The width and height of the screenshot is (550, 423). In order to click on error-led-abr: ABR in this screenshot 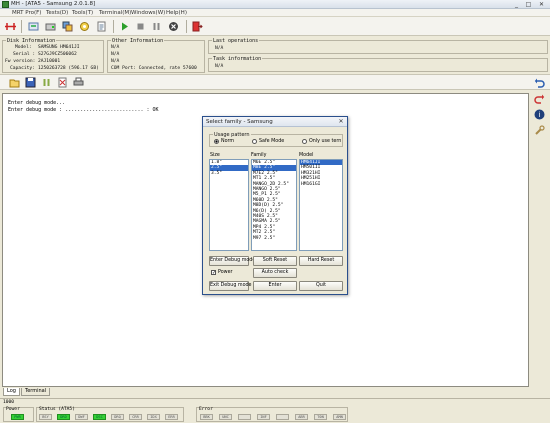, I will do `click(301, 417)`.